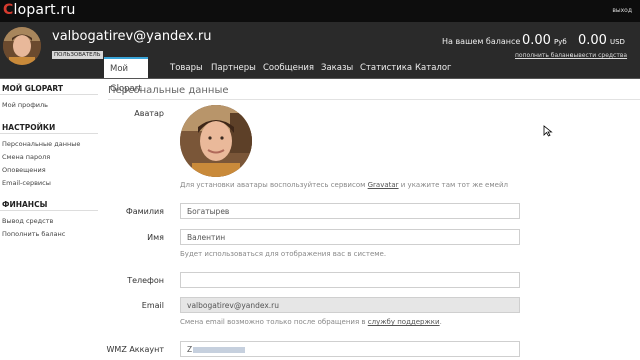 The width and height of the screenshot is (640, 360). I want to click on lastname-field: Богатырев, so click(350, 211).